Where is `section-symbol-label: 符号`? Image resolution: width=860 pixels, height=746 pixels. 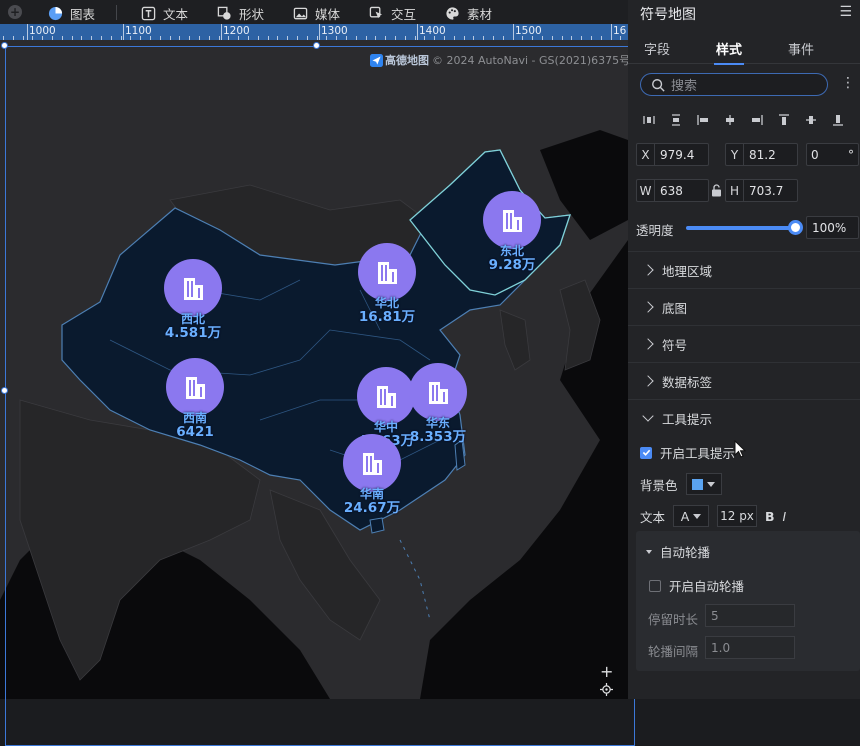 section-symbol-label: 符号 is located at coordinates (675, 345).